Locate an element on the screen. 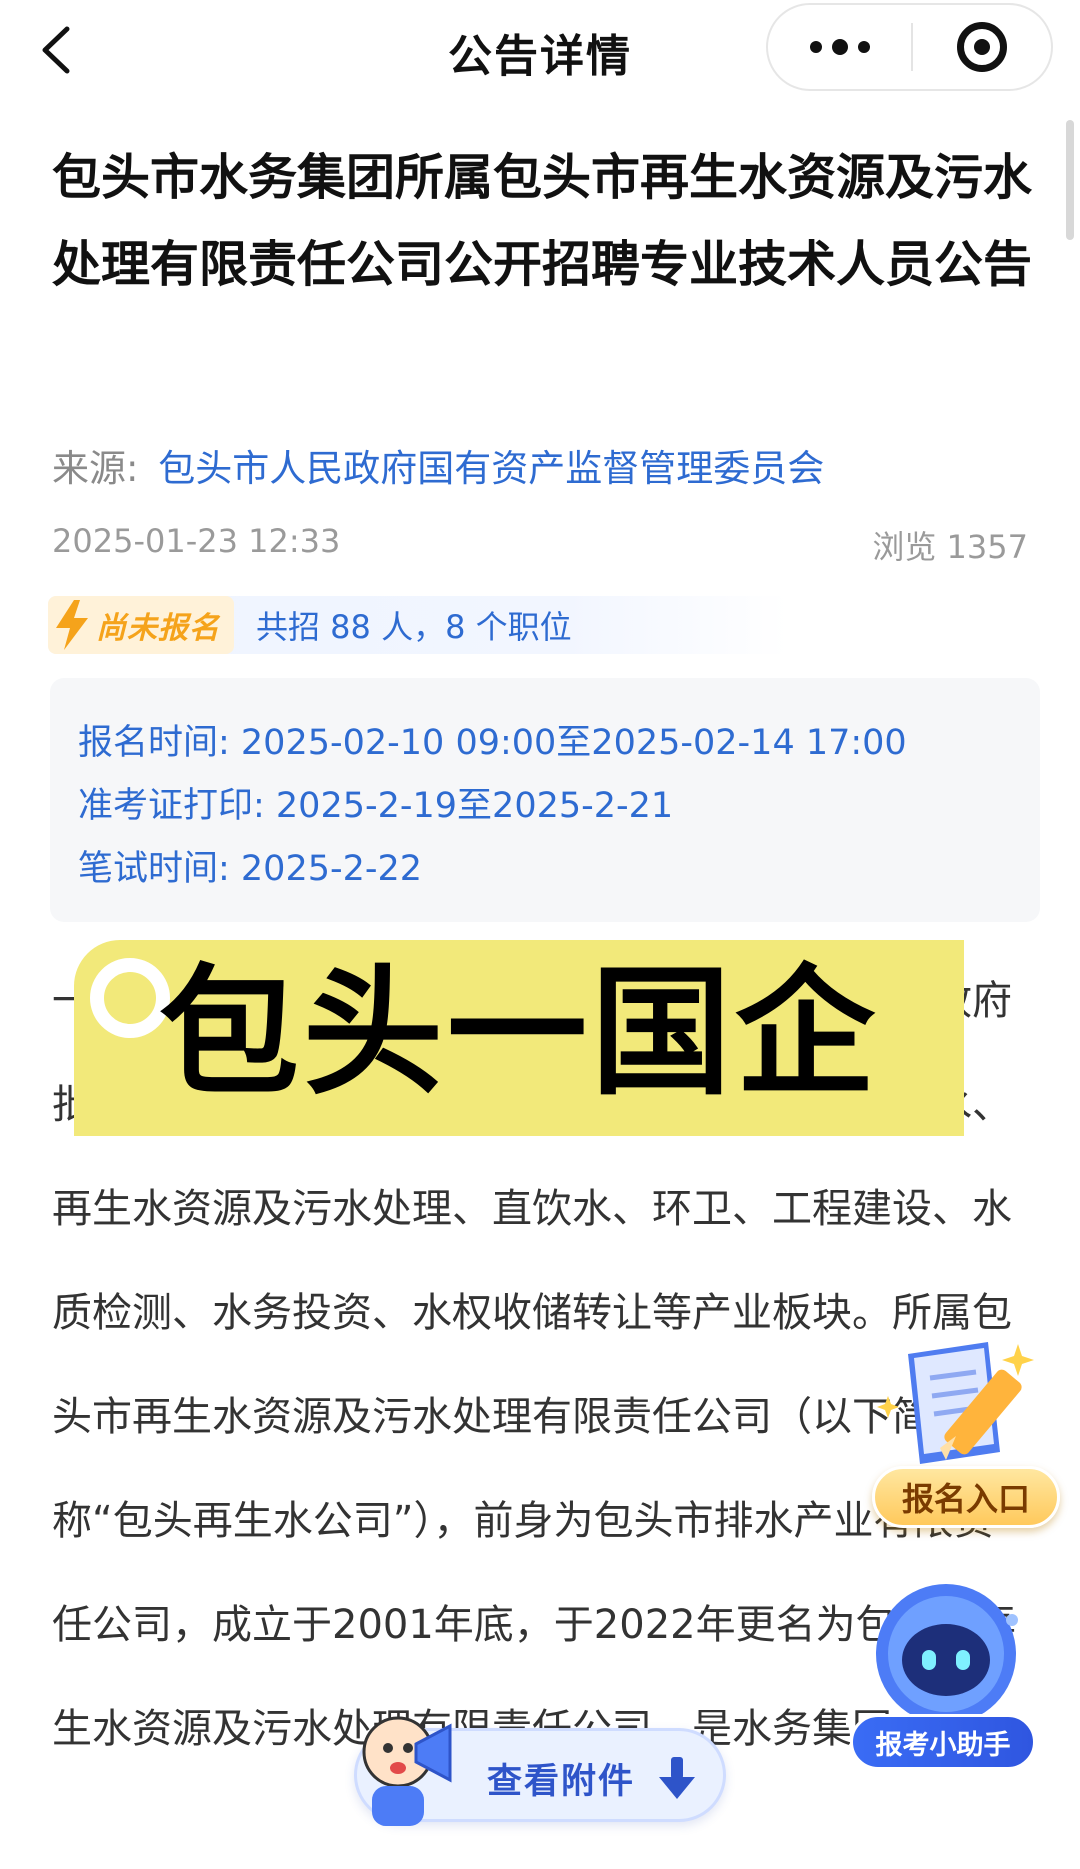 This screenshot has height=1869, width=1080. overlay-banner: 包头一国企 is located at coordinates (519, 1038).